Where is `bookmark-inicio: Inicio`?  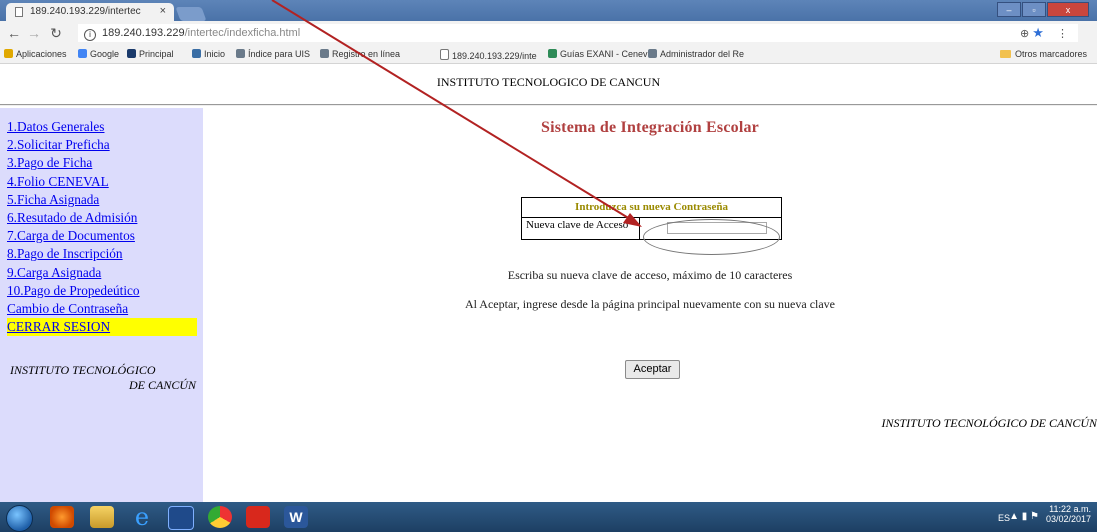
bookmark-inicio: Inicio is located at coordinates (208, 54).